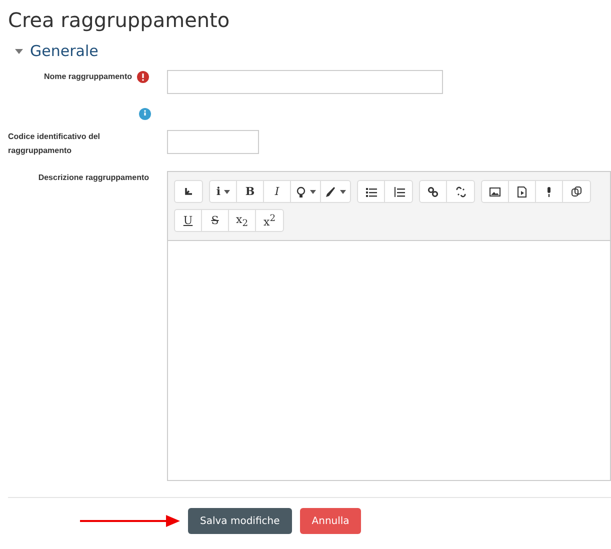 Image resolution: width=611 pixels, height=549 pixels. What do you see at coordinates (19, 51) in the screenshot?
I see `caret-icon` at bounding box center [19, 51].